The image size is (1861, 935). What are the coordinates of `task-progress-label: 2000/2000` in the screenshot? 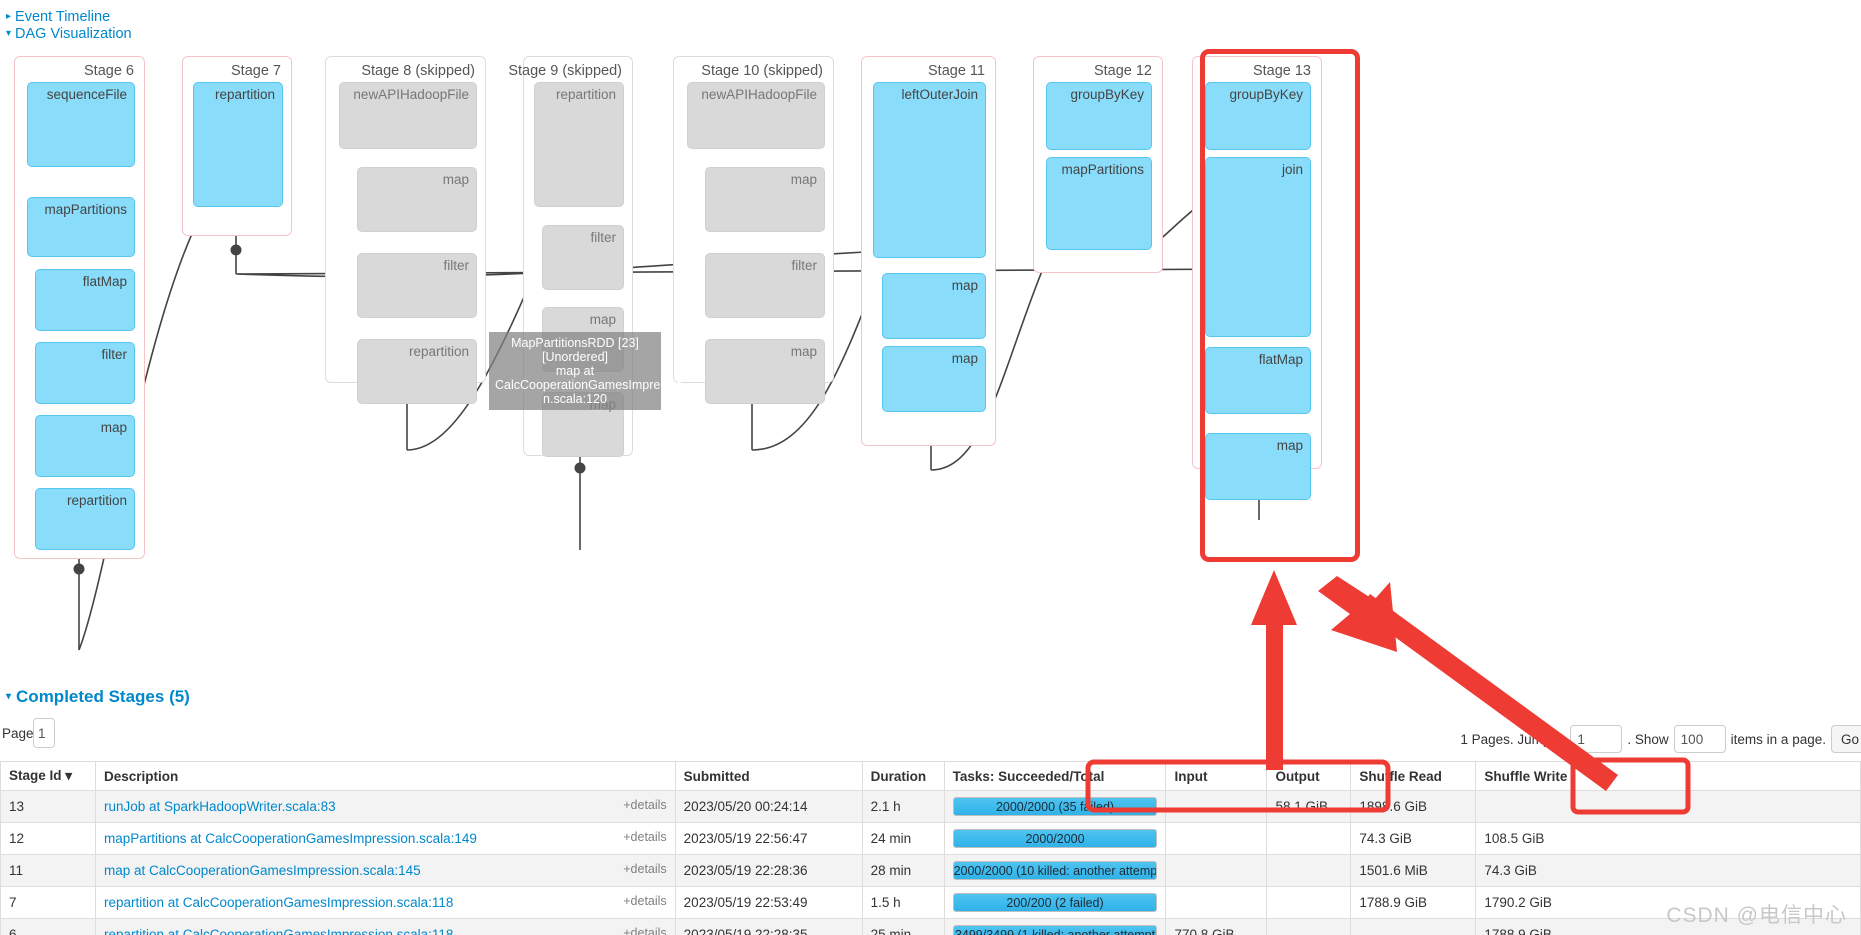 It's located at (1055, 839).